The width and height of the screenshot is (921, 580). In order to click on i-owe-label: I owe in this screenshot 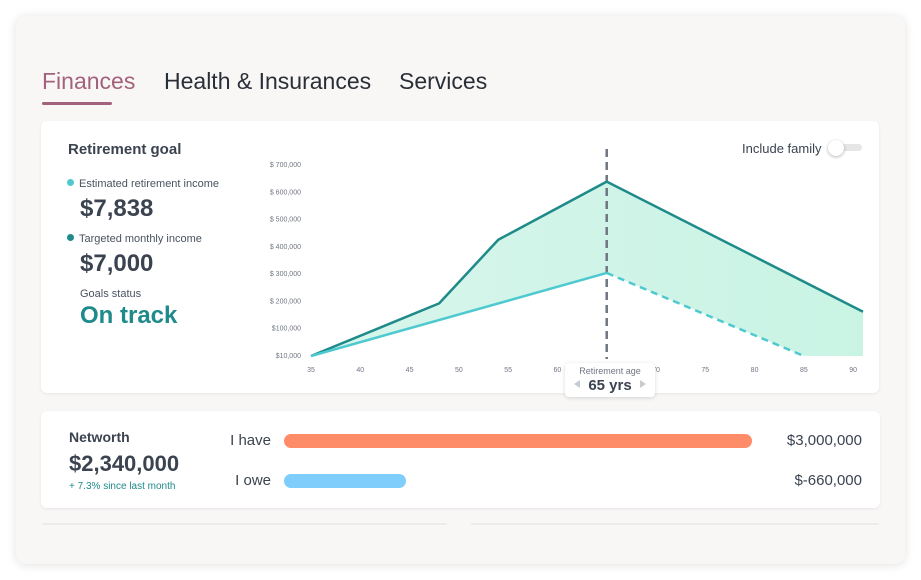, I will do `click(253, 480)`.